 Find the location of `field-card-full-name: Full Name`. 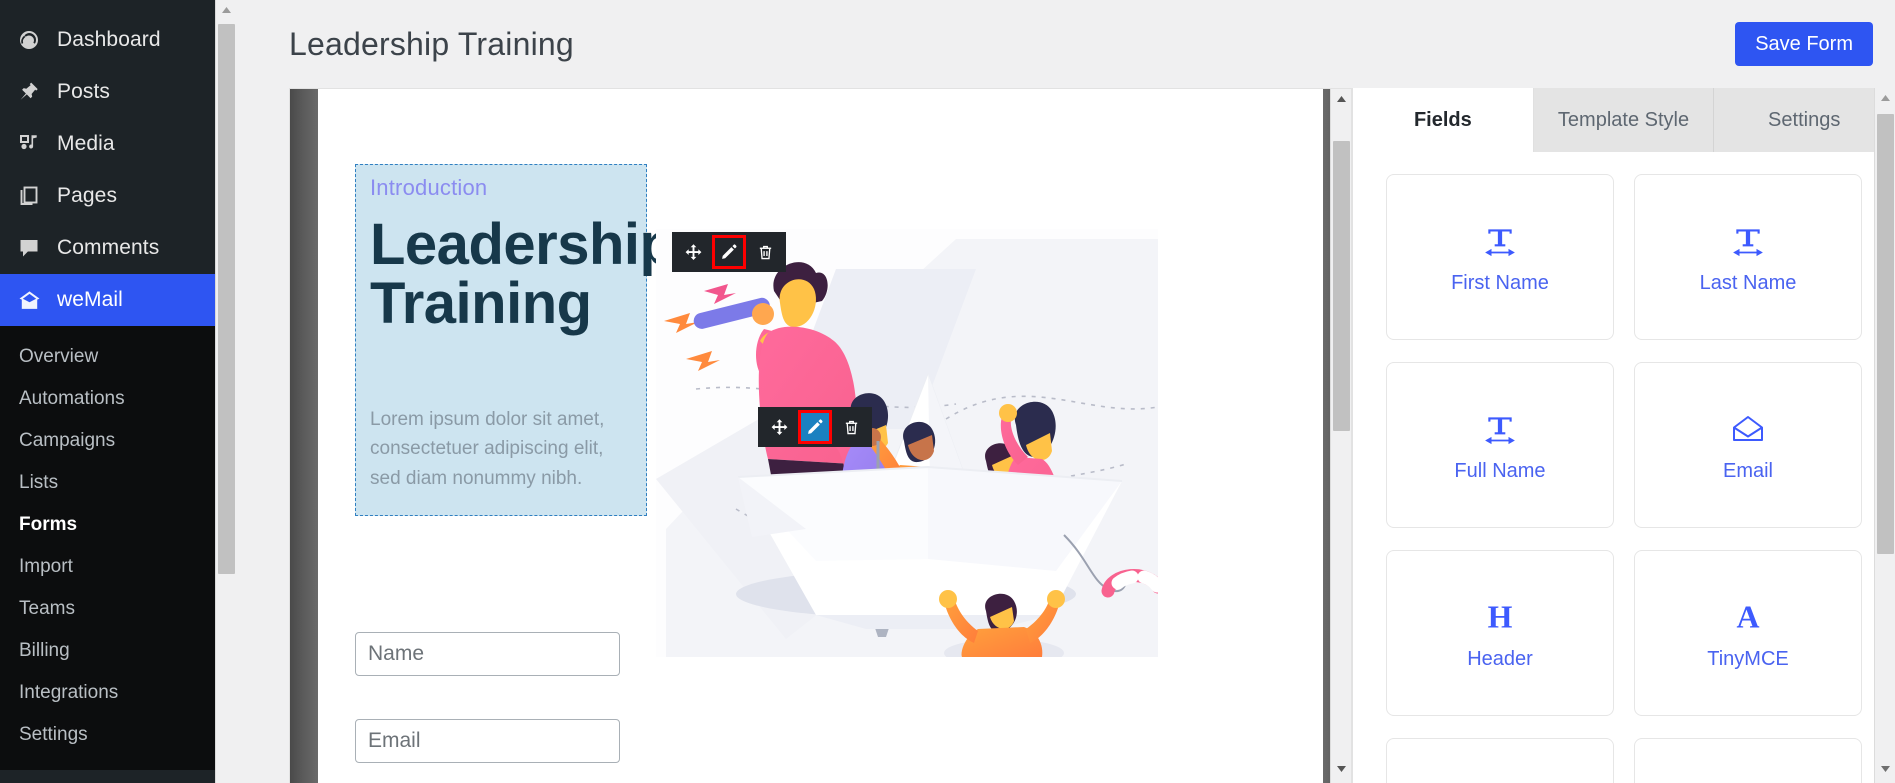

field-card-full-name: Full Name is located at coordinates (1500, 445).